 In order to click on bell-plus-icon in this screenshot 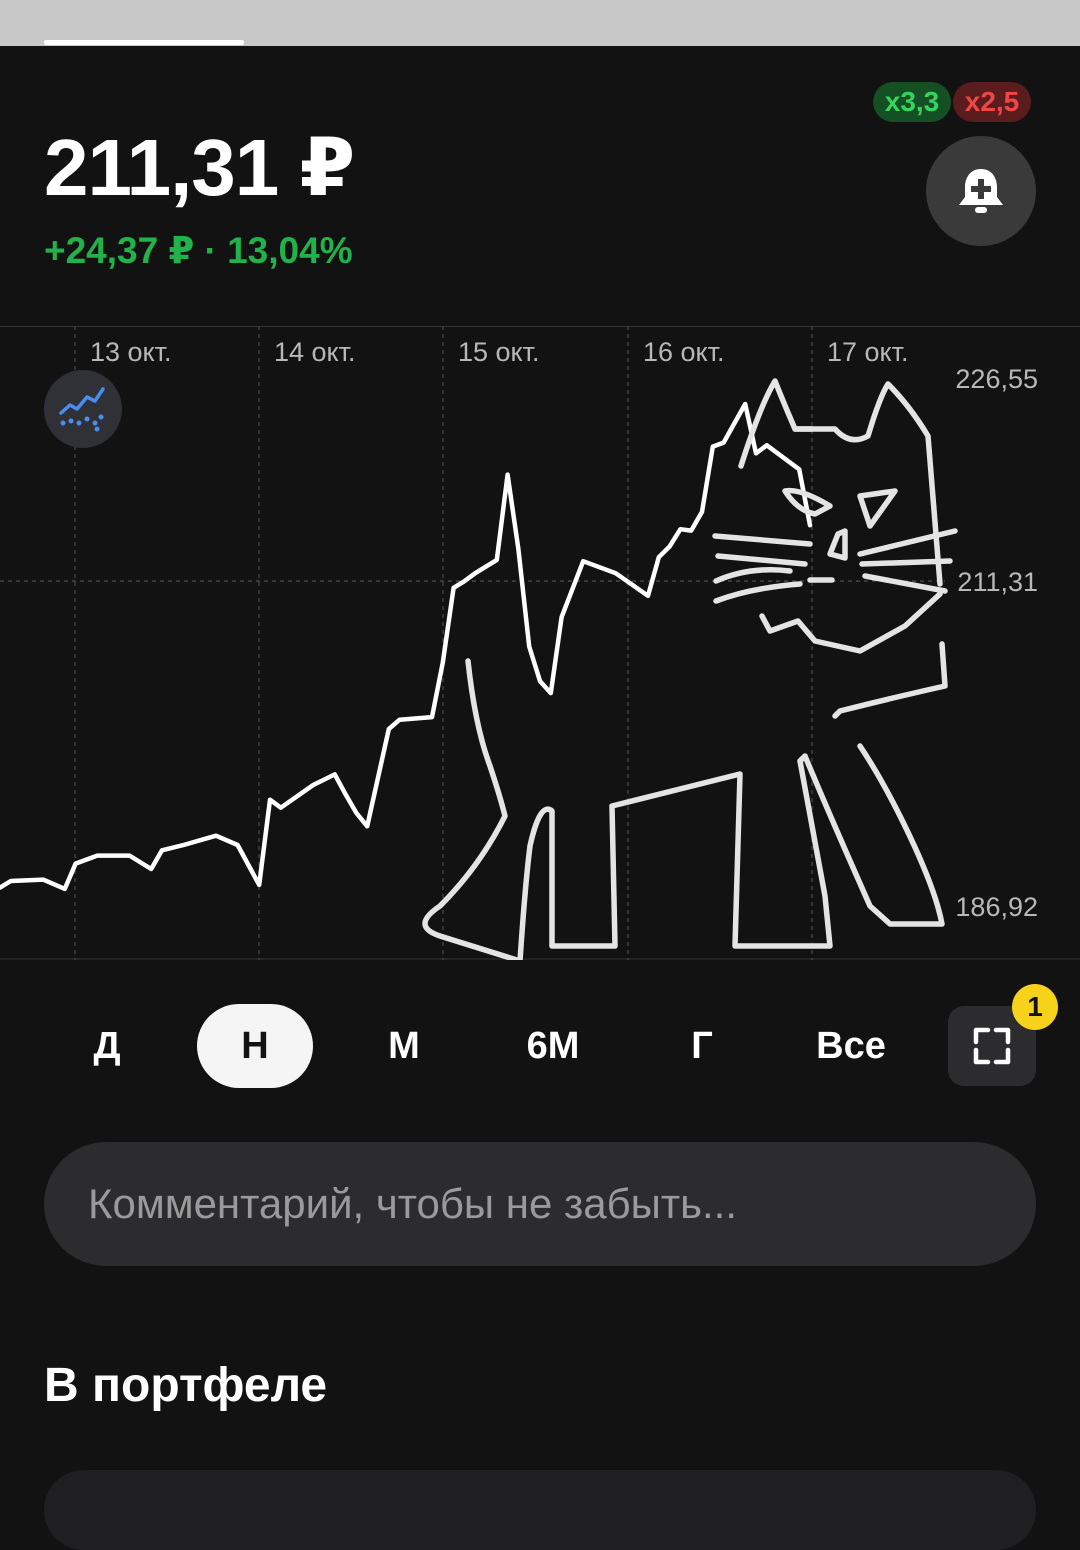, I will do `click(981, 191)`.